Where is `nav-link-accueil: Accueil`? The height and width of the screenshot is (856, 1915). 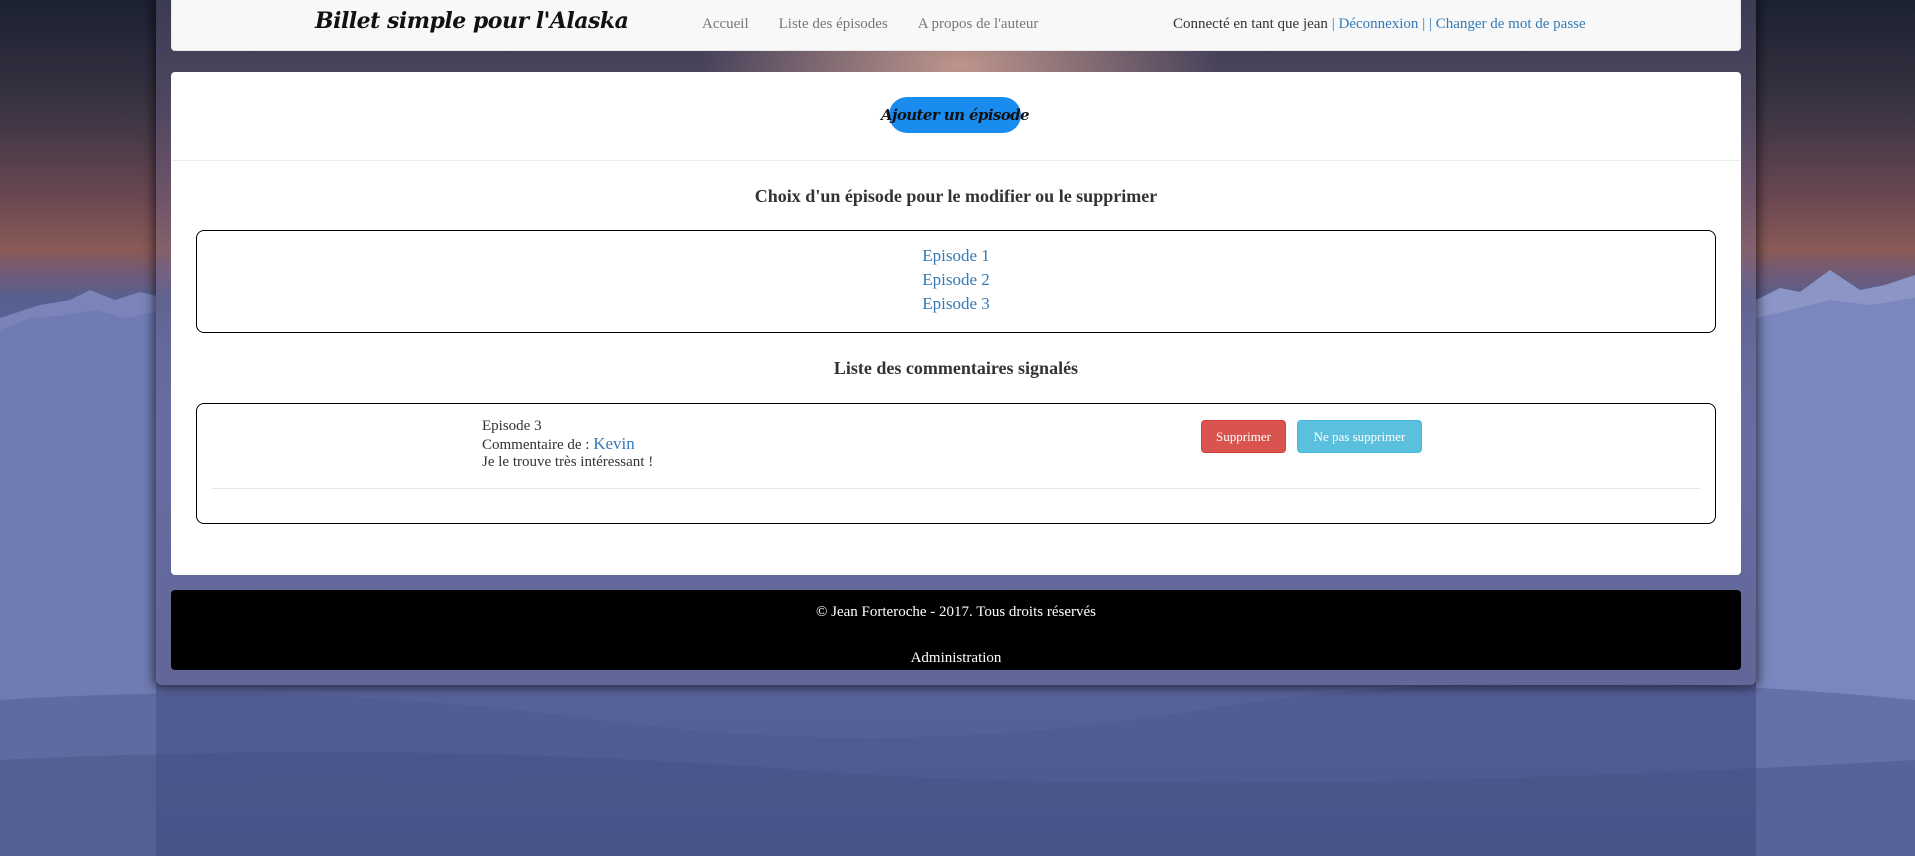 nav-link-accueil: Accueil is located at coordinates (725, 24).